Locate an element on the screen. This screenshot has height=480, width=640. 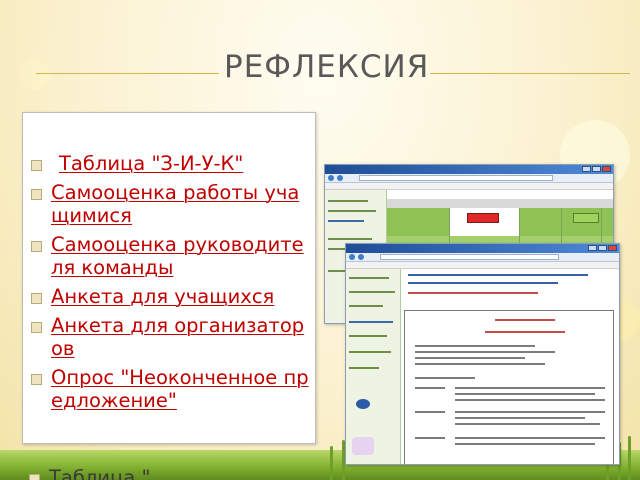
overflow-list-item: Таблица " is located at coordinates (89, 473).